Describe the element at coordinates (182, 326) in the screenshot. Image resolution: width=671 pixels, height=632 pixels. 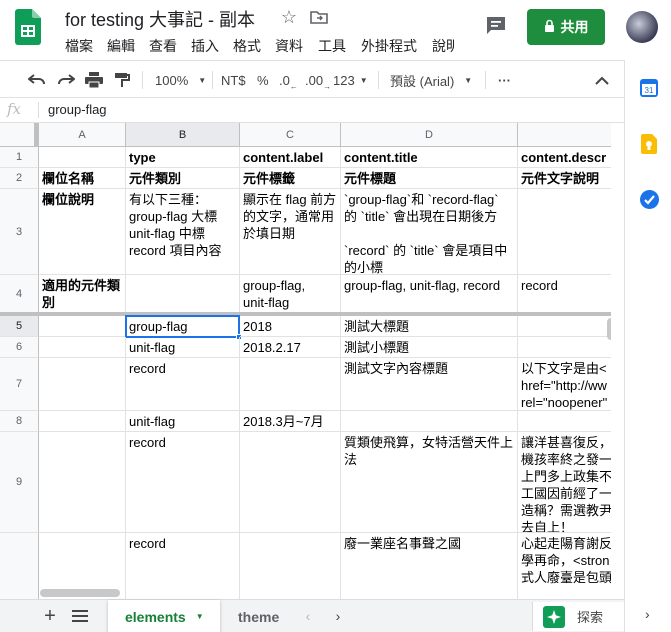
I see `cell-b5-selected: group-flag` at that location.